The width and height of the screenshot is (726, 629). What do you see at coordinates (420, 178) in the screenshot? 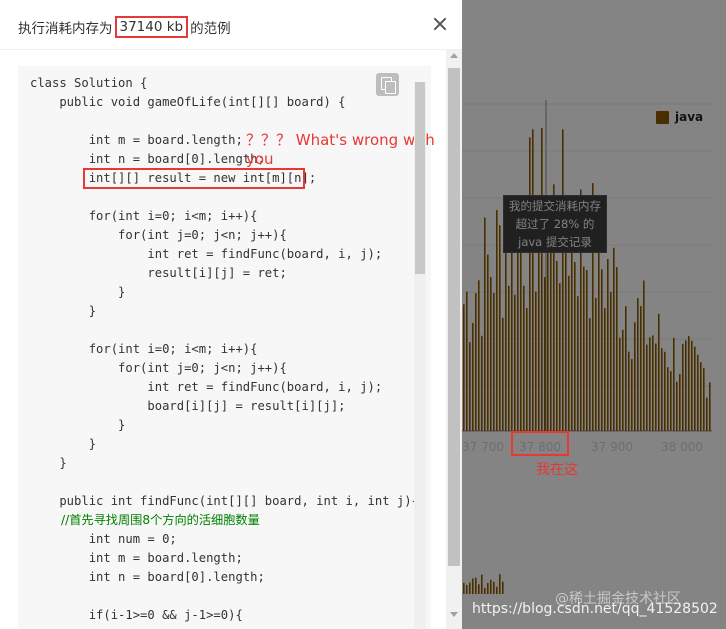
I see `code-scrollbar-thumb` at bounding box center [420, 178].